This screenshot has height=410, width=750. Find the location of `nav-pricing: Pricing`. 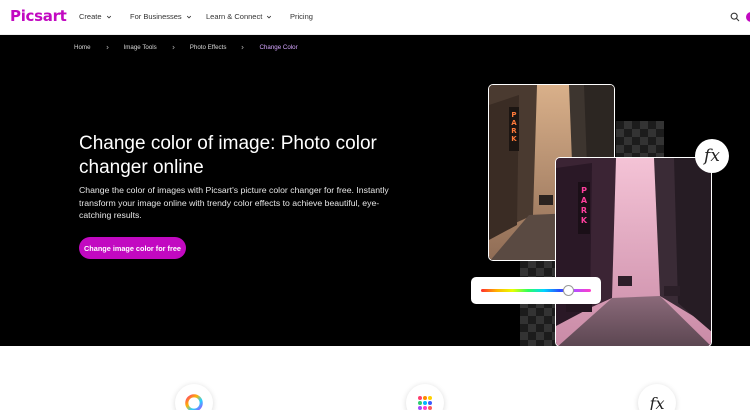

nav-pricing: Pricing is located at coordinates (301, 16).